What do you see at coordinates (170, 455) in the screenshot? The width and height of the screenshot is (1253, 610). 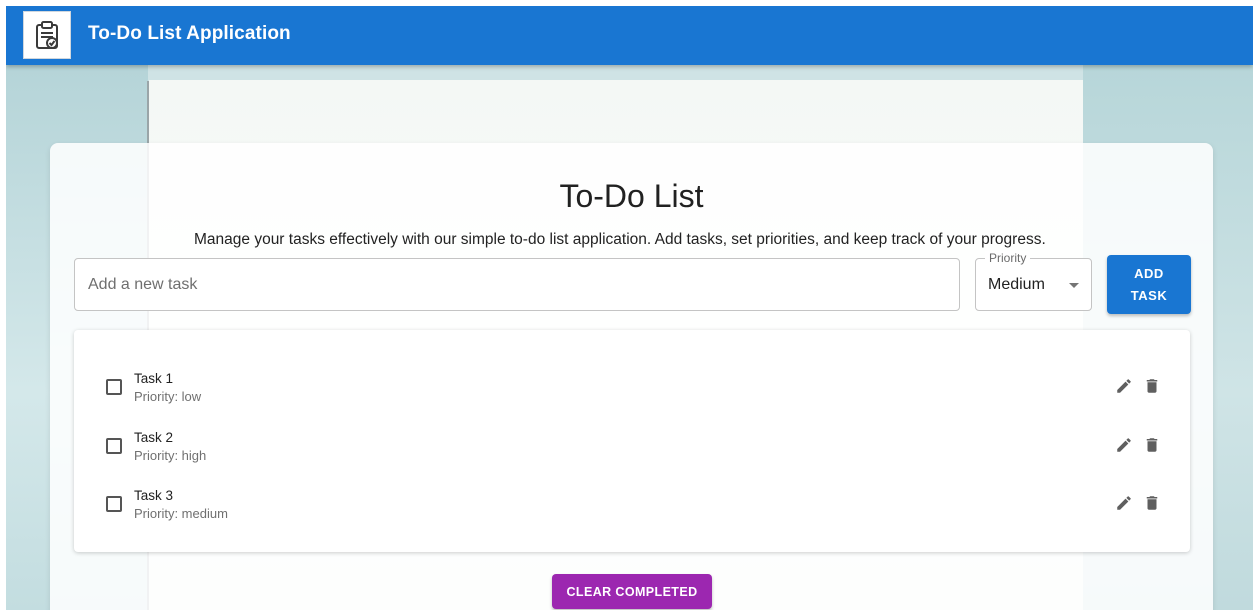 I see `task-priority: Priority: high` at bounding box center [170, 455].